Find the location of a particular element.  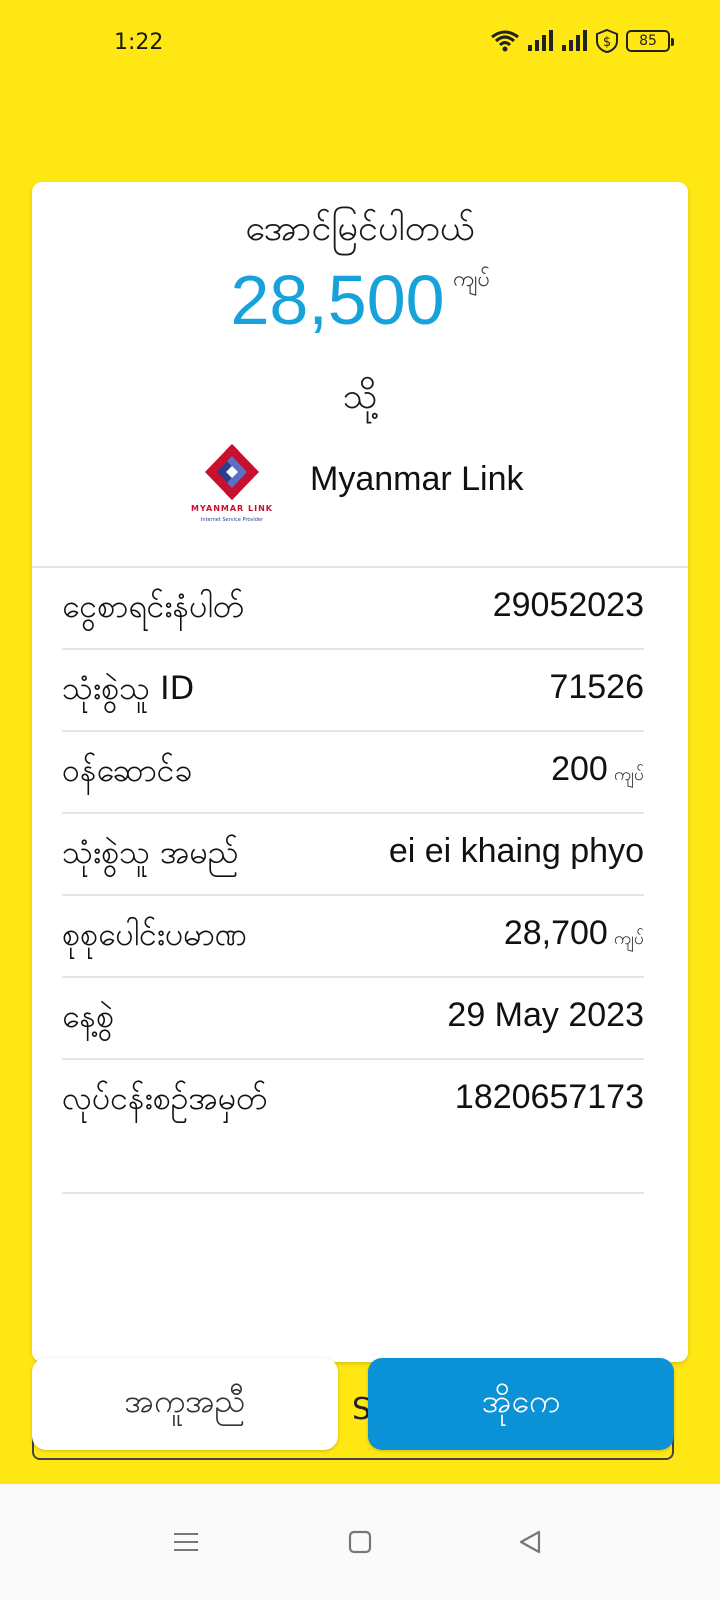

logo-text: MYANMAR LINK is located at coordinates (232, 508).